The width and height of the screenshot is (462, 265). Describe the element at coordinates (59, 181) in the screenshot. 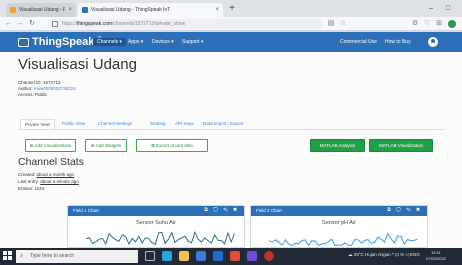

I see `last-entry-value: about a minute ago` at that location.